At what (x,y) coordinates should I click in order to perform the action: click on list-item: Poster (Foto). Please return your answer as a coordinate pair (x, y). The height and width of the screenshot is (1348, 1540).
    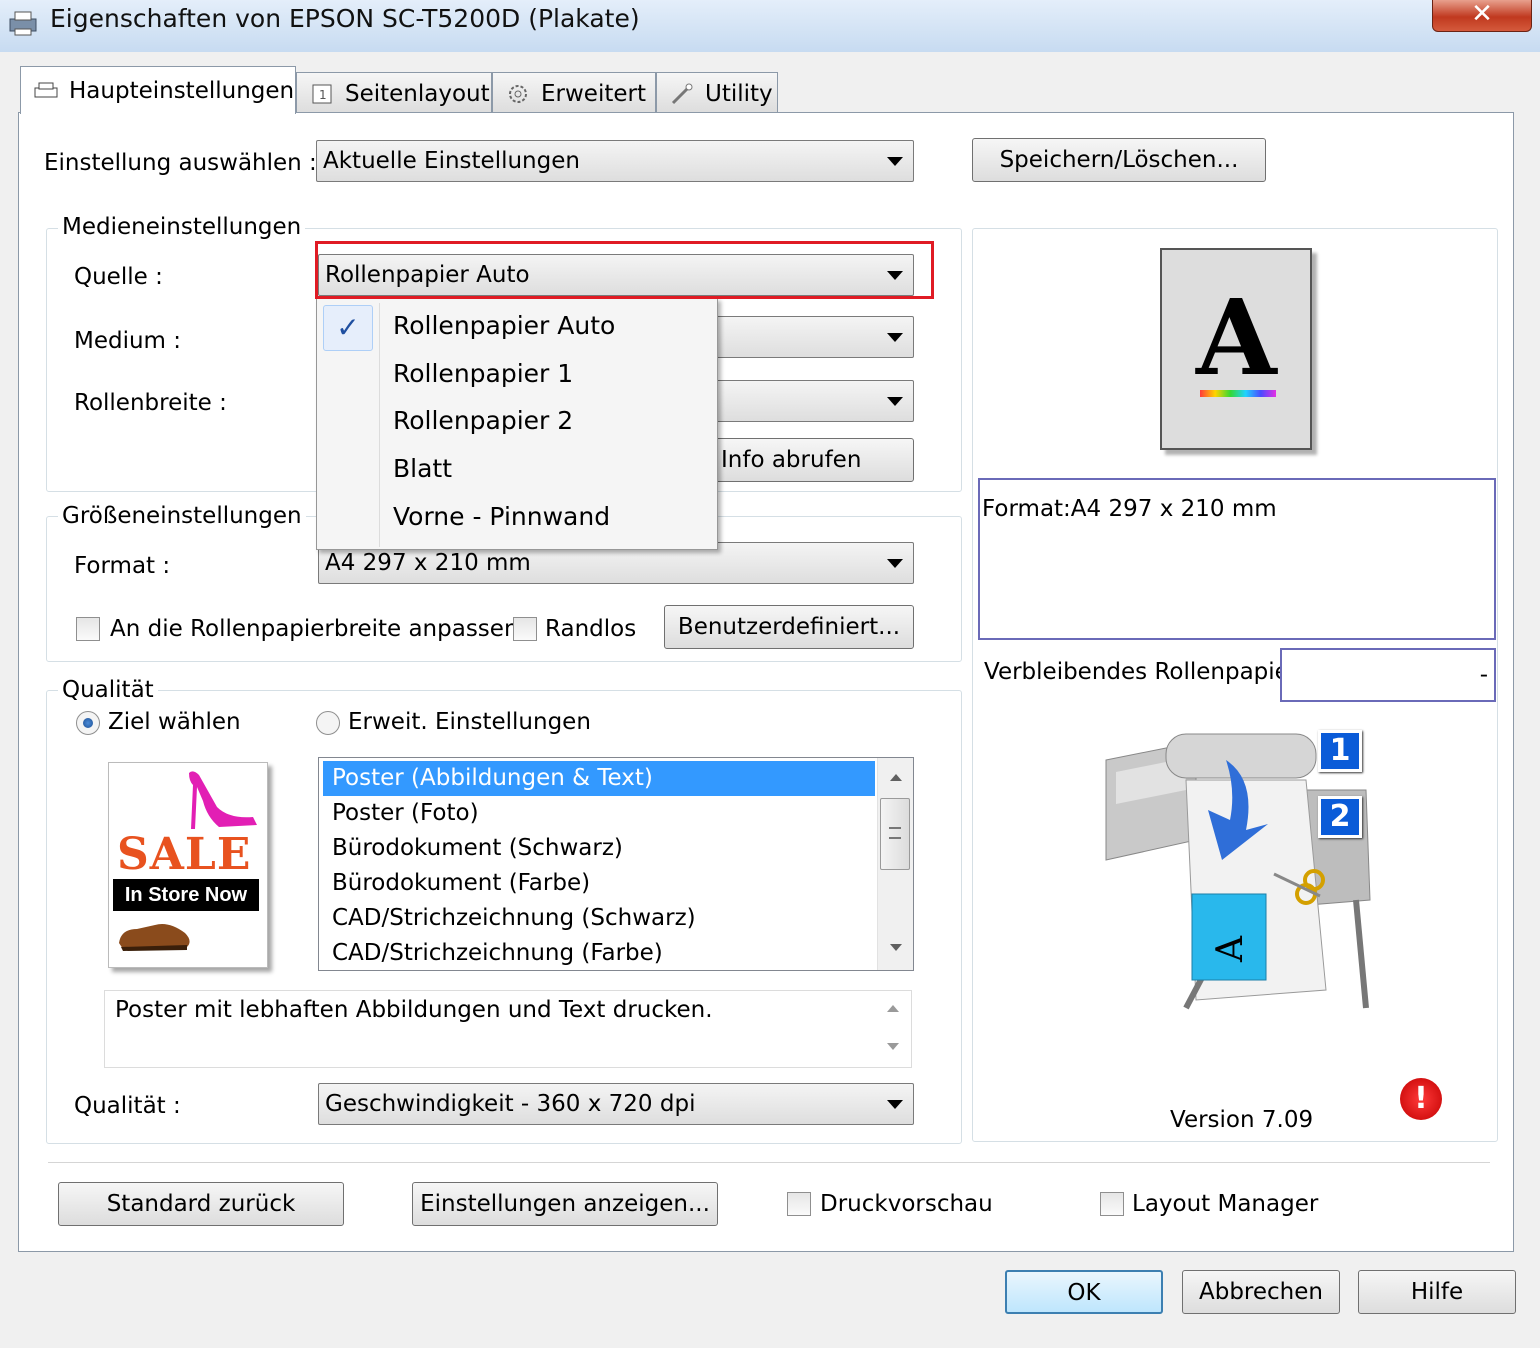
    Looking at the image, I should click on (599, 813).